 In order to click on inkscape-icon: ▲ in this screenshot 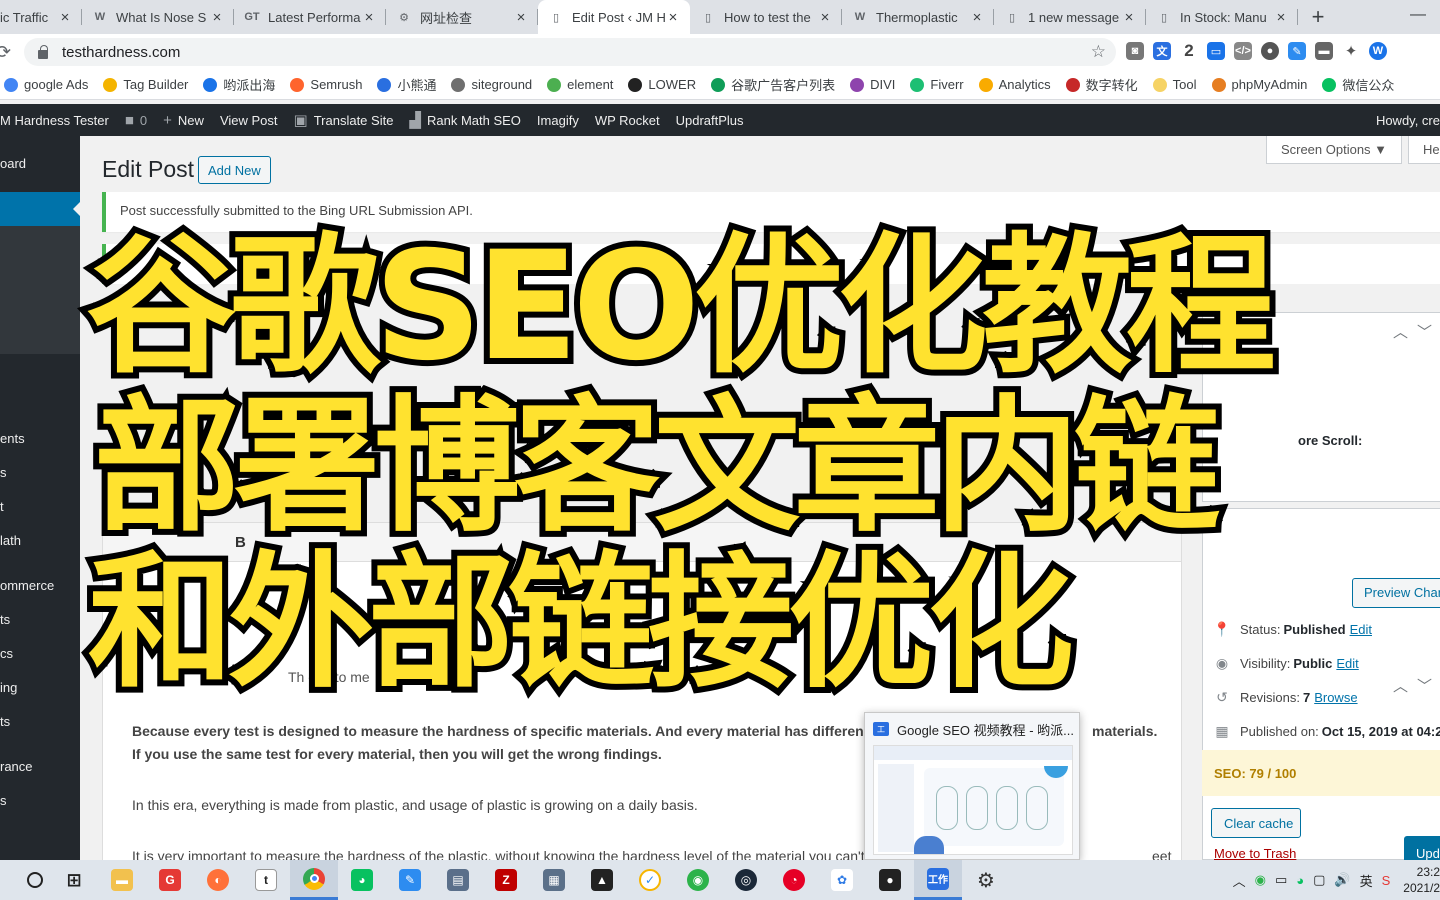, I will do `click(602, 880)`.